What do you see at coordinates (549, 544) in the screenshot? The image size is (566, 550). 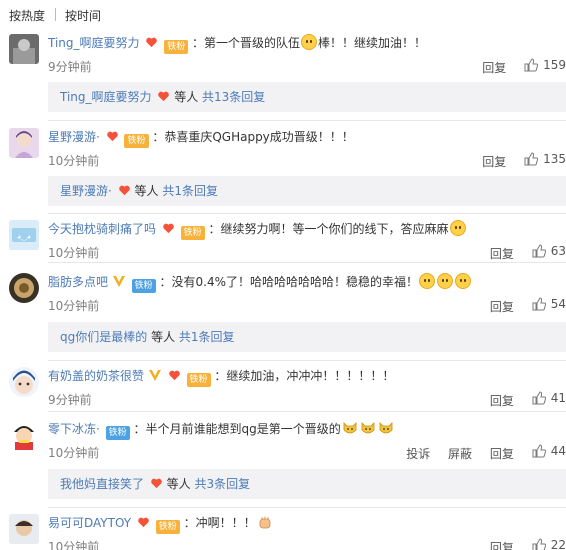 I see `like-button: 22` at bounding box center [549, 544].